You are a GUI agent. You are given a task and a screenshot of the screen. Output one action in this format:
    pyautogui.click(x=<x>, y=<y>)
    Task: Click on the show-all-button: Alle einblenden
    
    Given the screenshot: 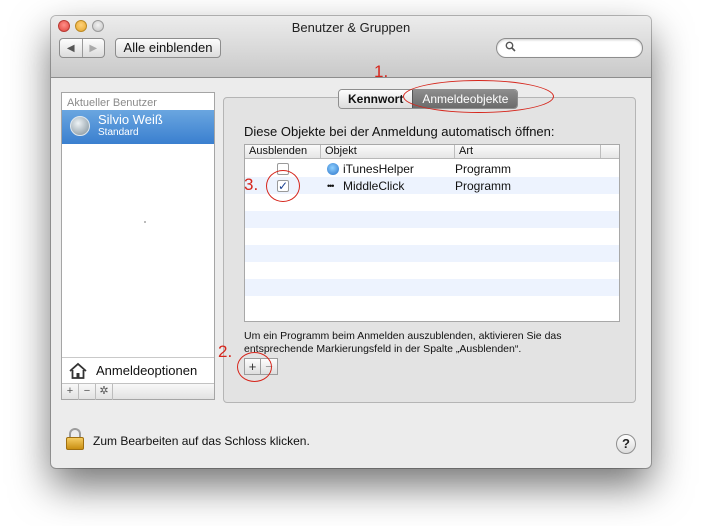 What is the action you would take?
    pyautogui.click(x=168, y=48)
    